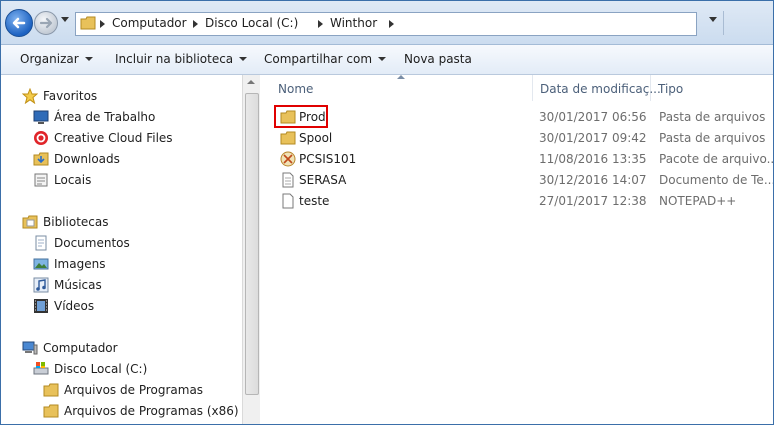 The width and height of the screenshot is (774, 425). I want to click on address-dropdown, so click(713, 19).